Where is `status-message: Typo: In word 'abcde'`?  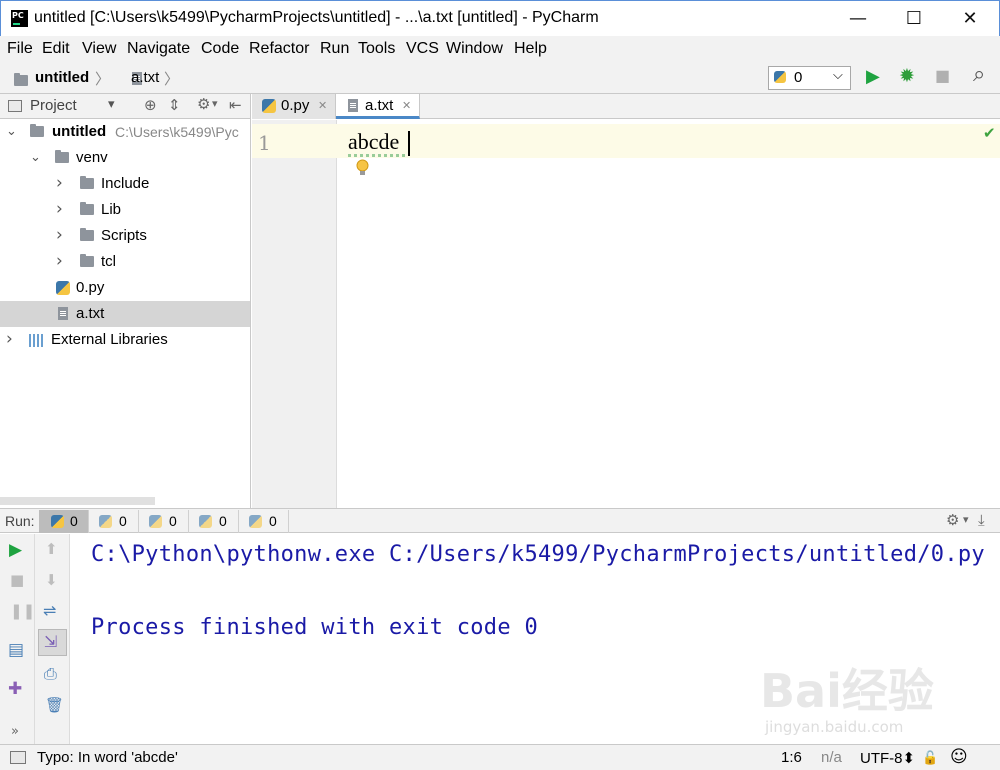
status-message: Typo: In word 'abcde' is located at coordinates (107, 757).